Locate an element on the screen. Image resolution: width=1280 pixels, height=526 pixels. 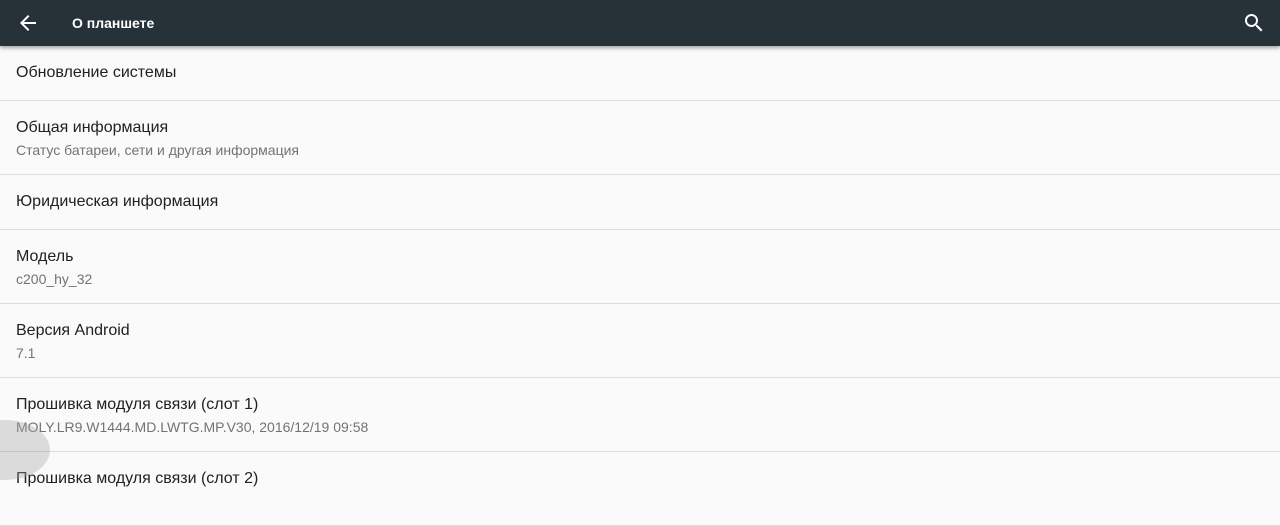
list-item-model: Модель c200_hy_32 is located at coordinates (640, 267).